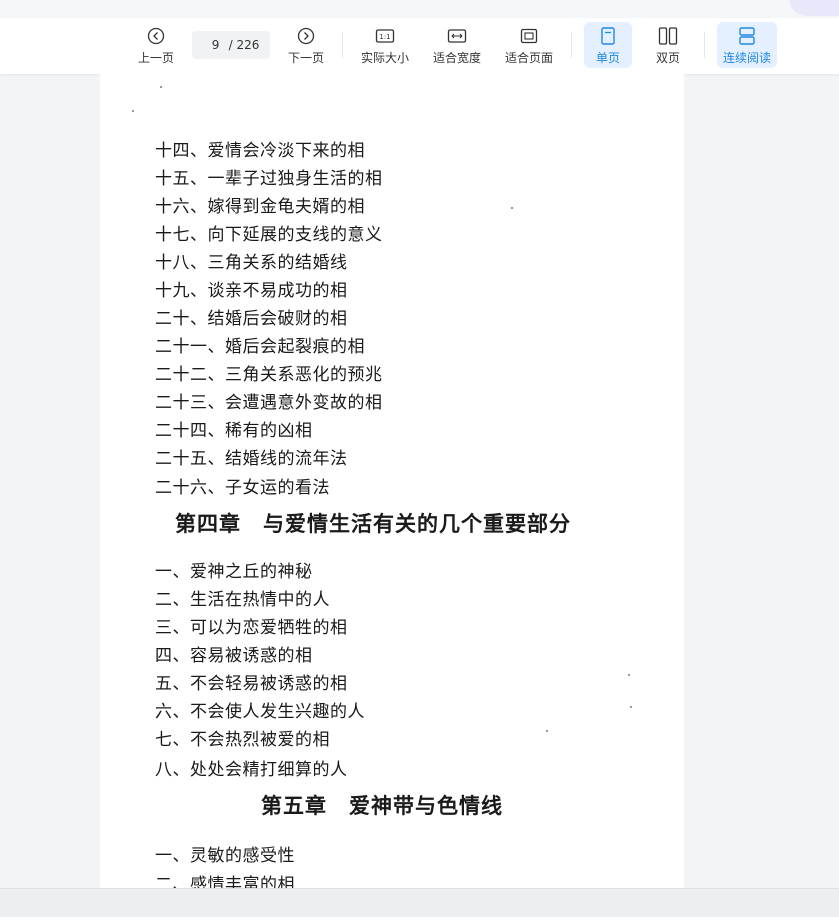 The image size is (839, 917). I want to click on toc-entry: 八、处处会精打细算的人, so click(251, 770).